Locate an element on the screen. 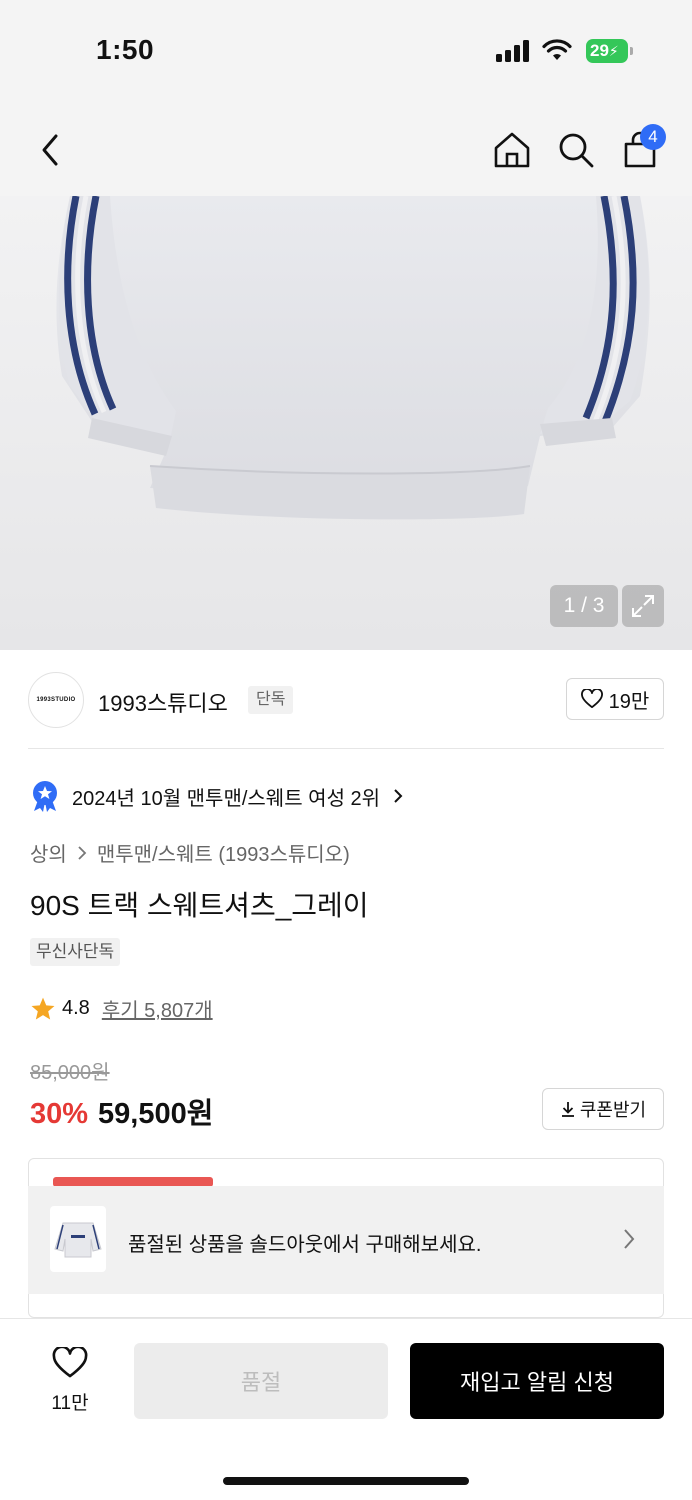 This screenshot has width=692, height=1500. home-indicator is located at coordinates (346, 1481).